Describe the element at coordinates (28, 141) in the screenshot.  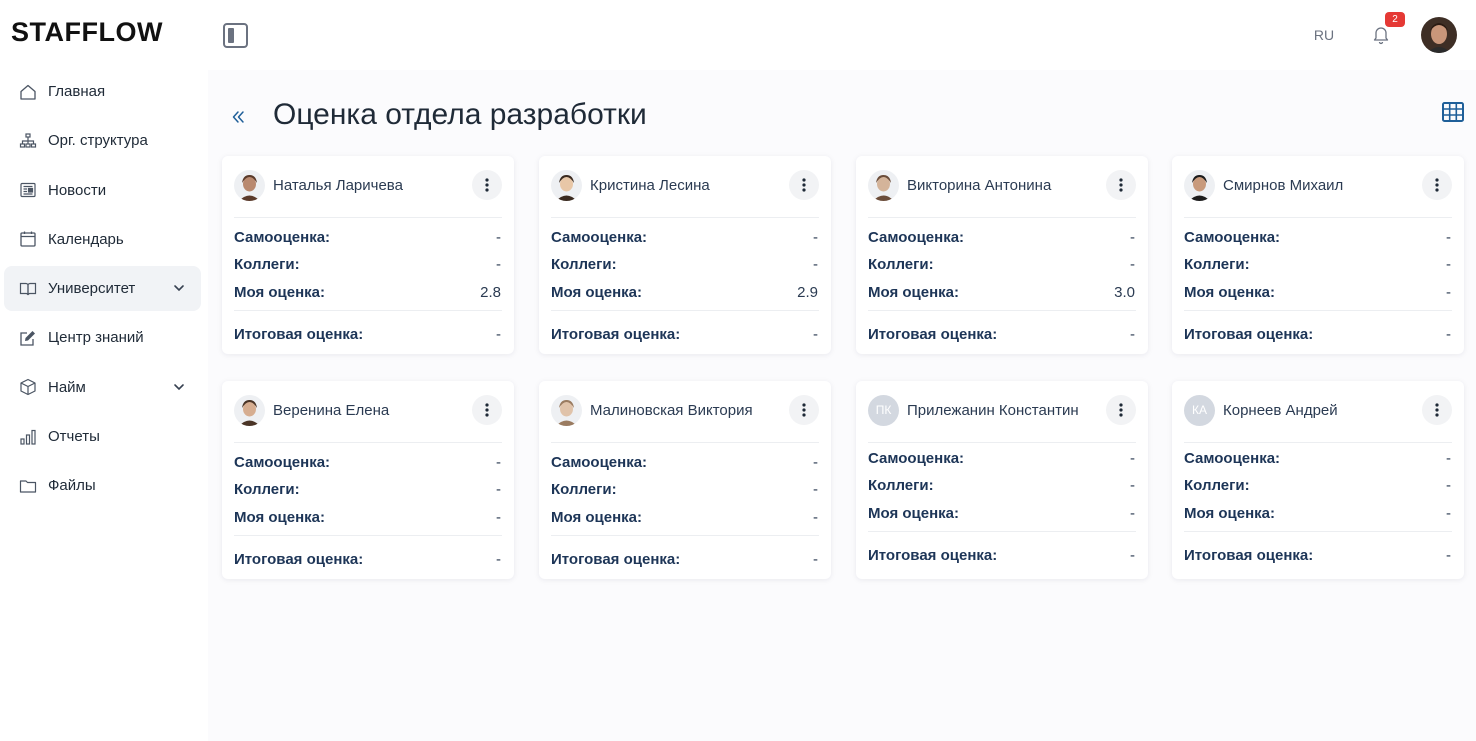
I see `org-structure-icon` at that location.